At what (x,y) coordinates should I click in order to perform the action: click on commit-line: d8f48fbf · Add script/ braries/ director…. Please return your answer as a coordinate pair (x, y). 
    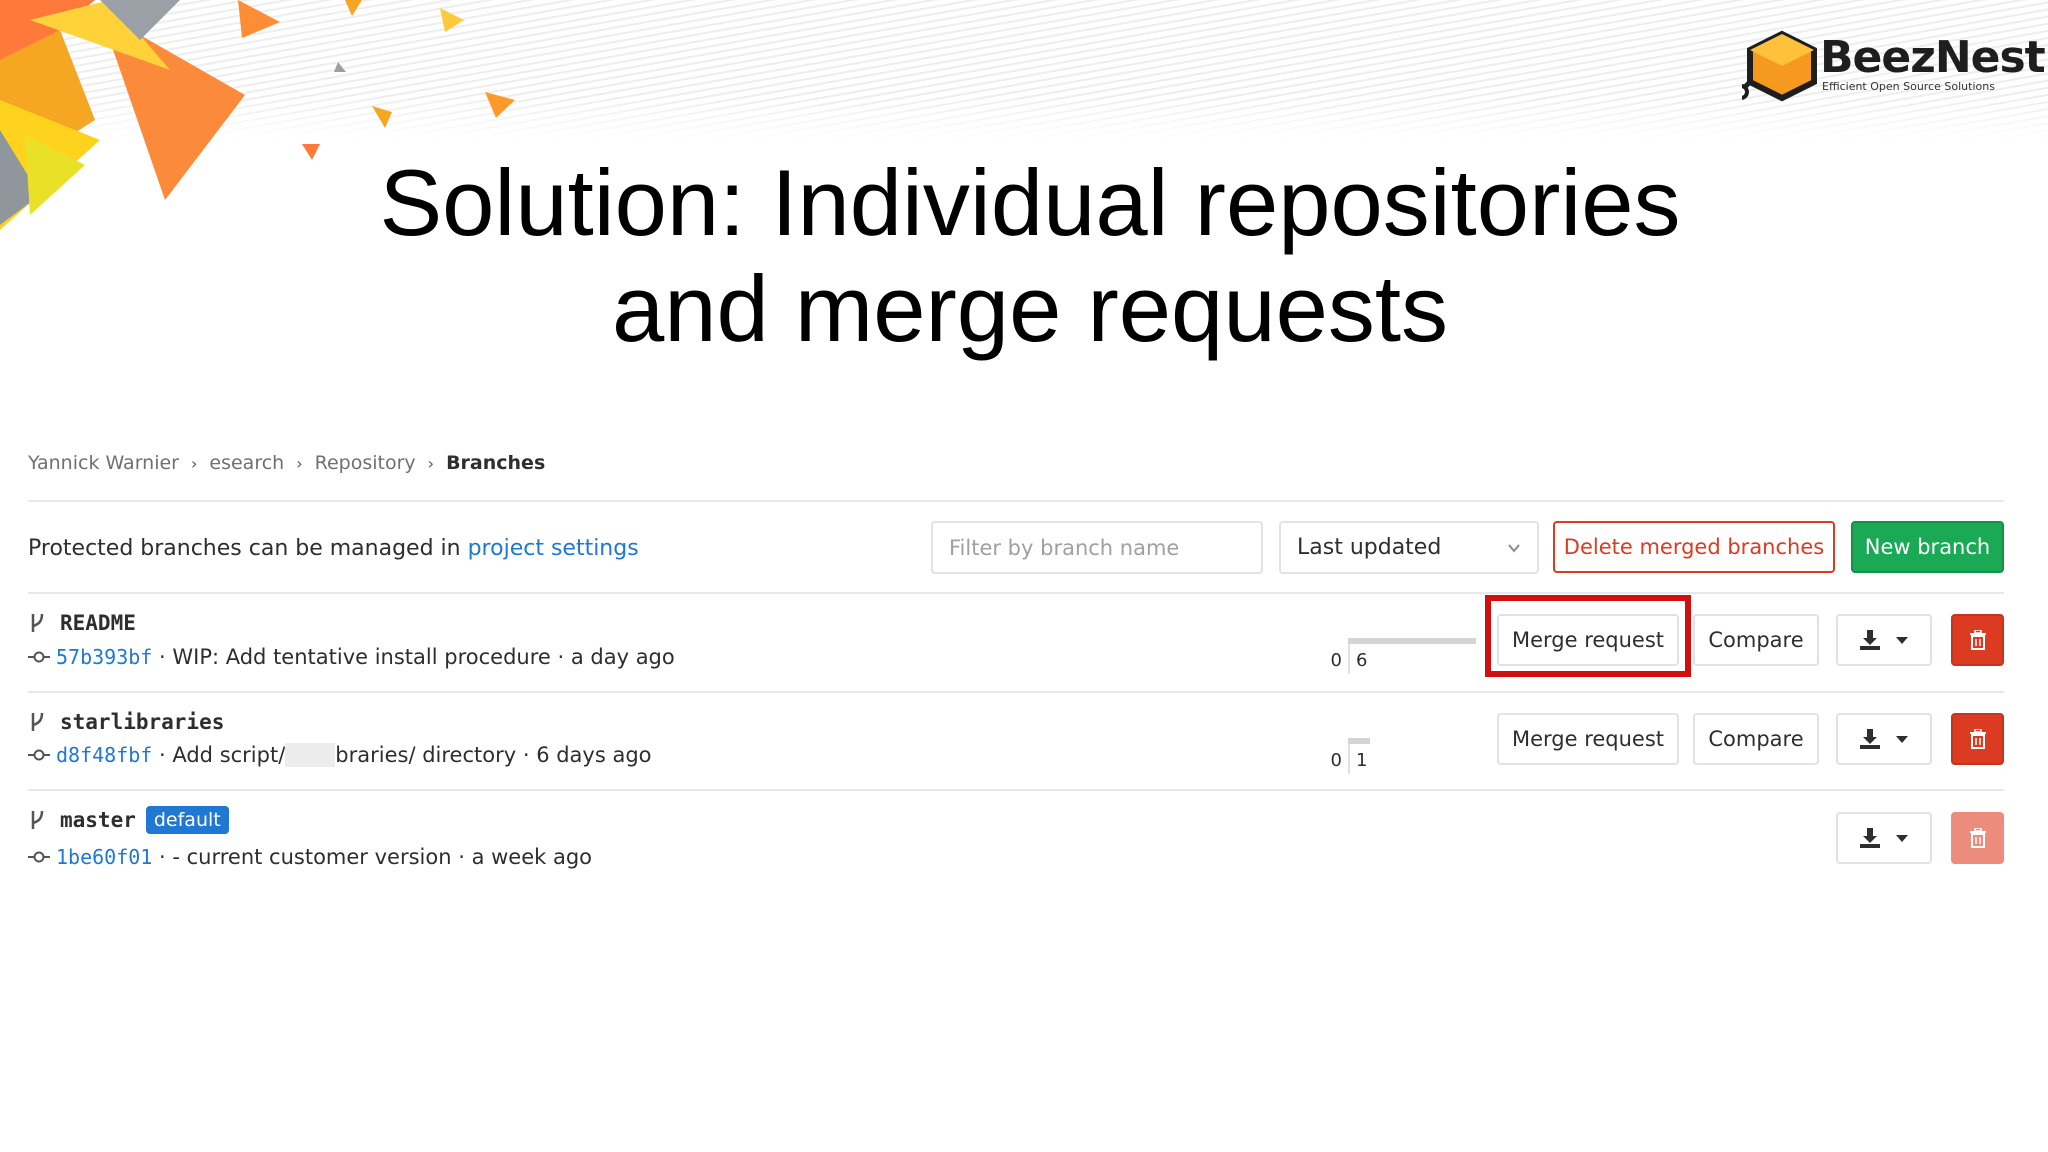
    Looking at the image, I should click on (340, 755).